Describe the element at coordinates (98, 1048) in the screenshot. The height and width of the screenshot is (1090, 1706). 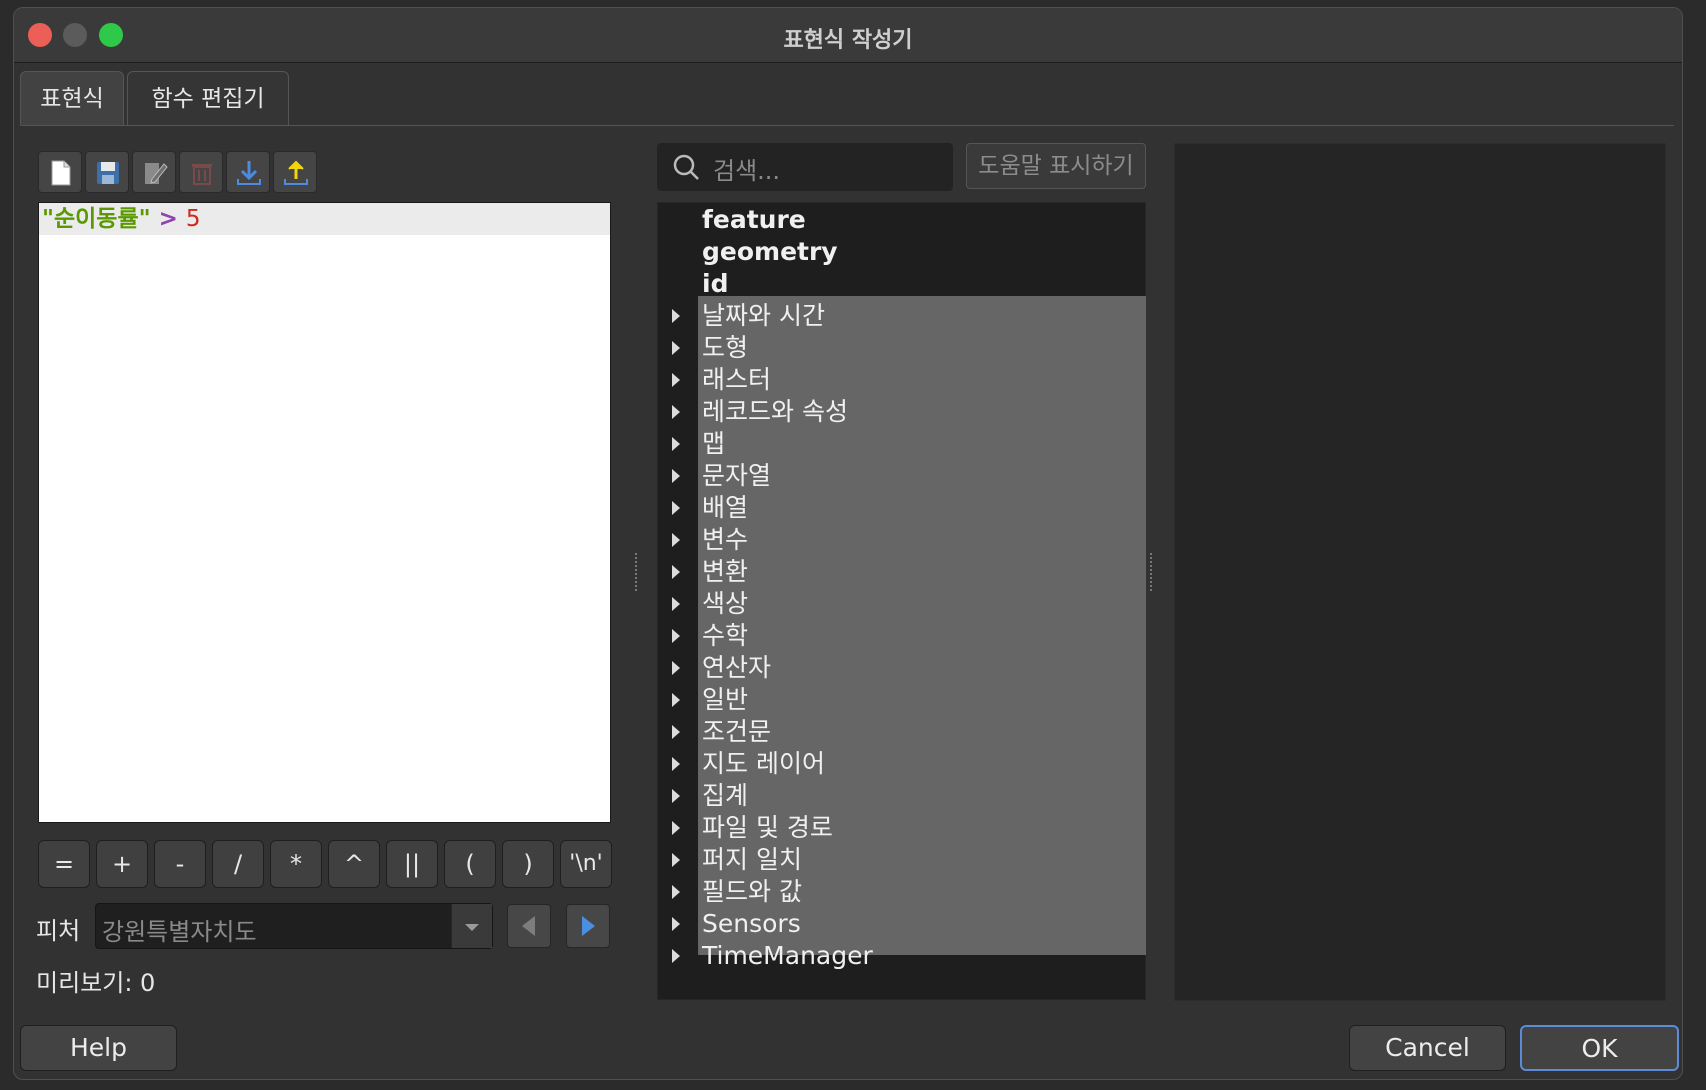
I see `help-button: Help` at that location.